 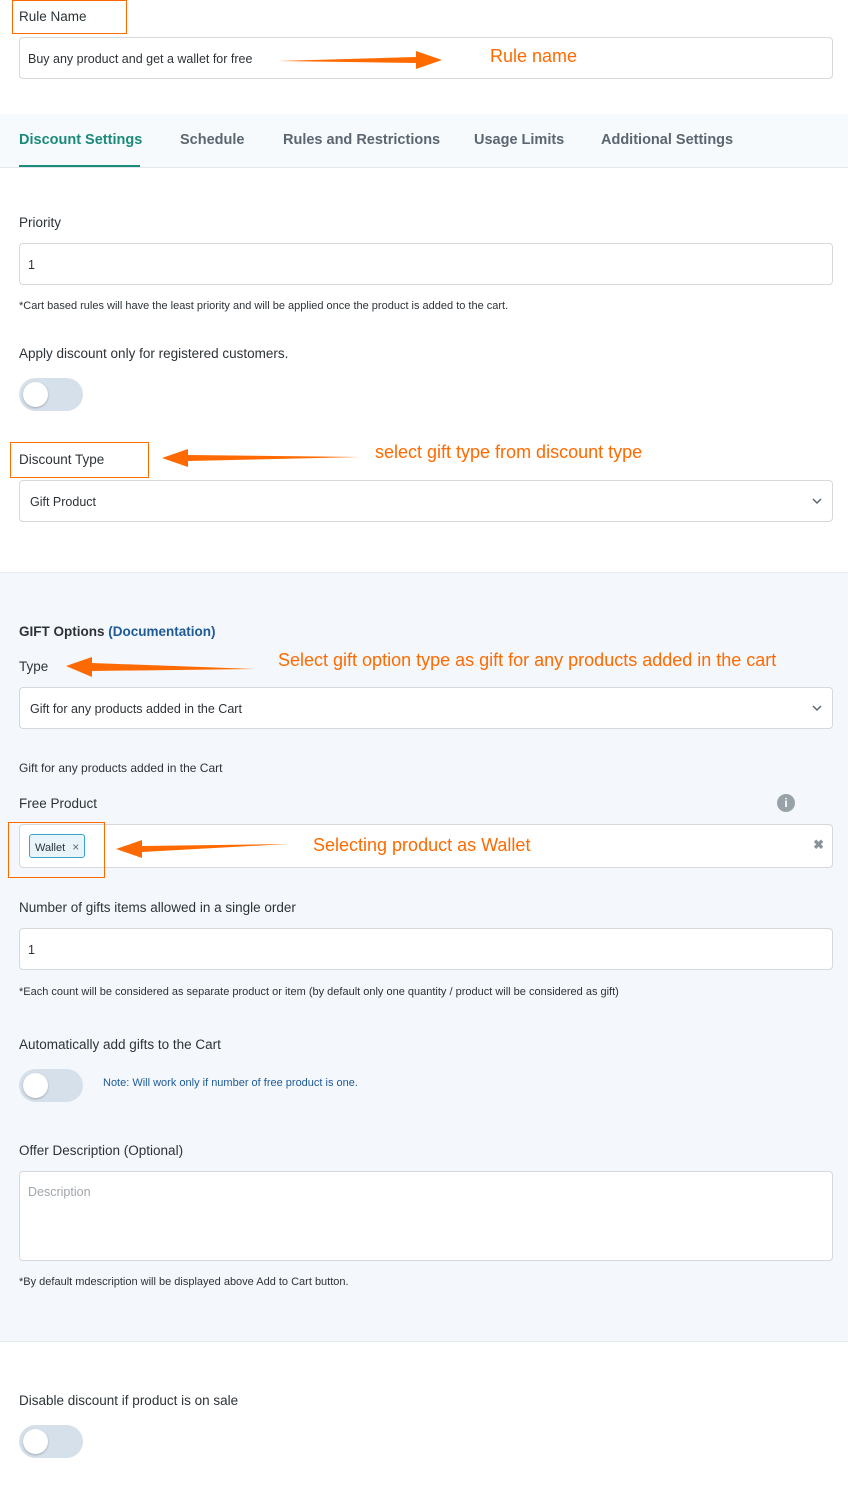 I want to click on tab-schedule: Schedule, so click(x=212, y=140).